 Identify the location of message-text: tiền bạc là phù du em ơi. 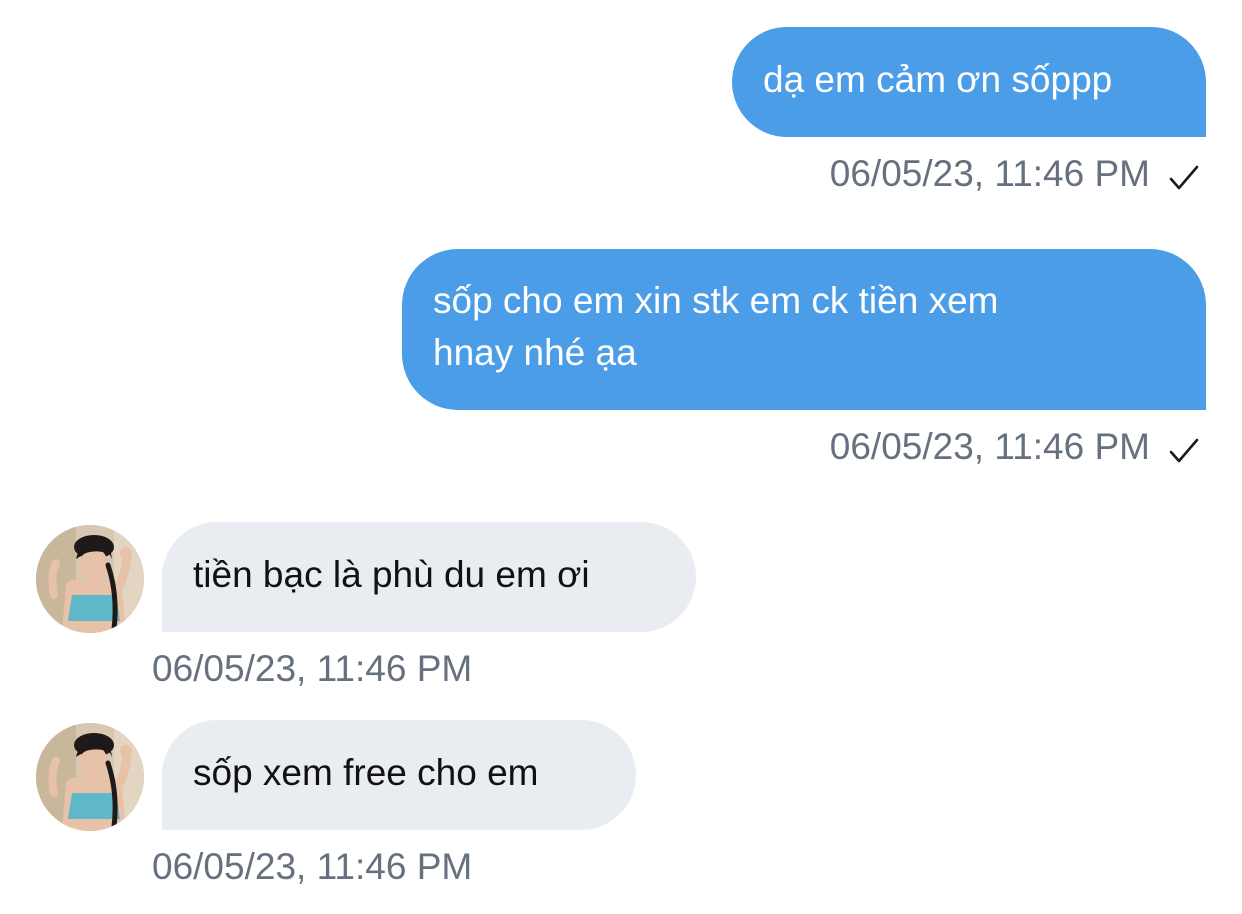
(391, 574).